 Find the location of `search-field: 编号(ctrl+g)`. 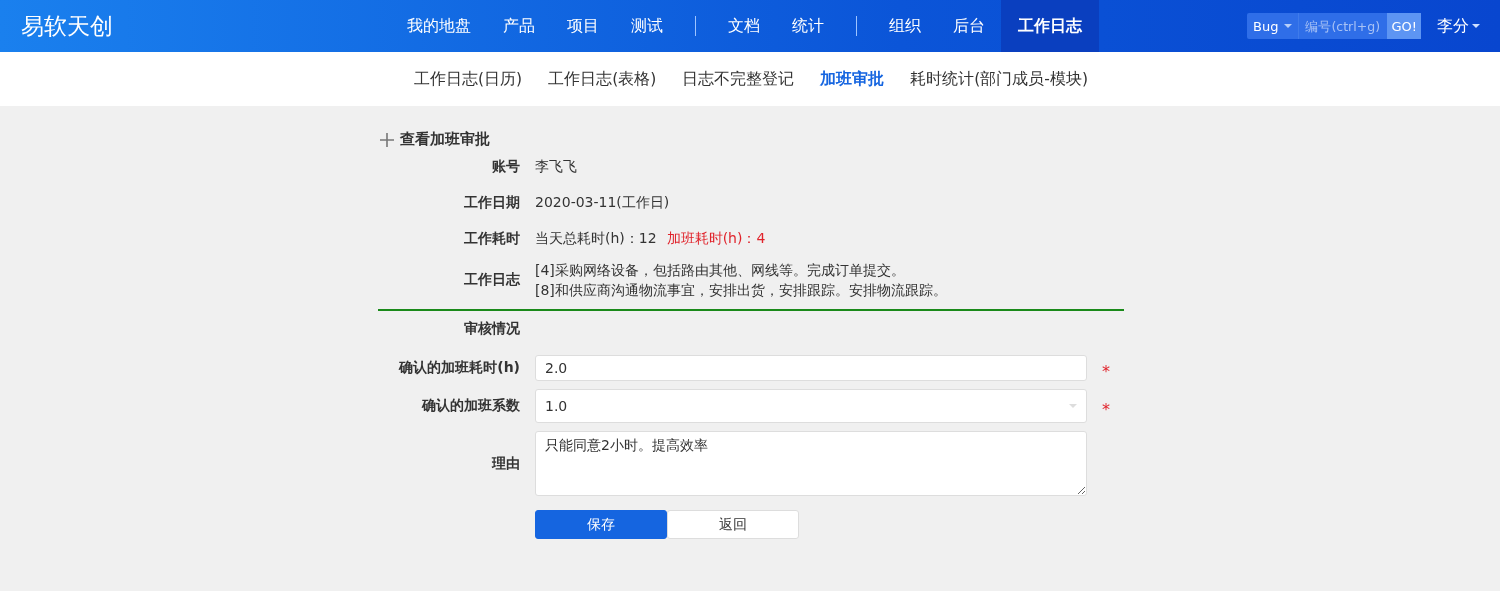

search-field: 编号(ctrl+g) is located at coordinates (1343, 26).